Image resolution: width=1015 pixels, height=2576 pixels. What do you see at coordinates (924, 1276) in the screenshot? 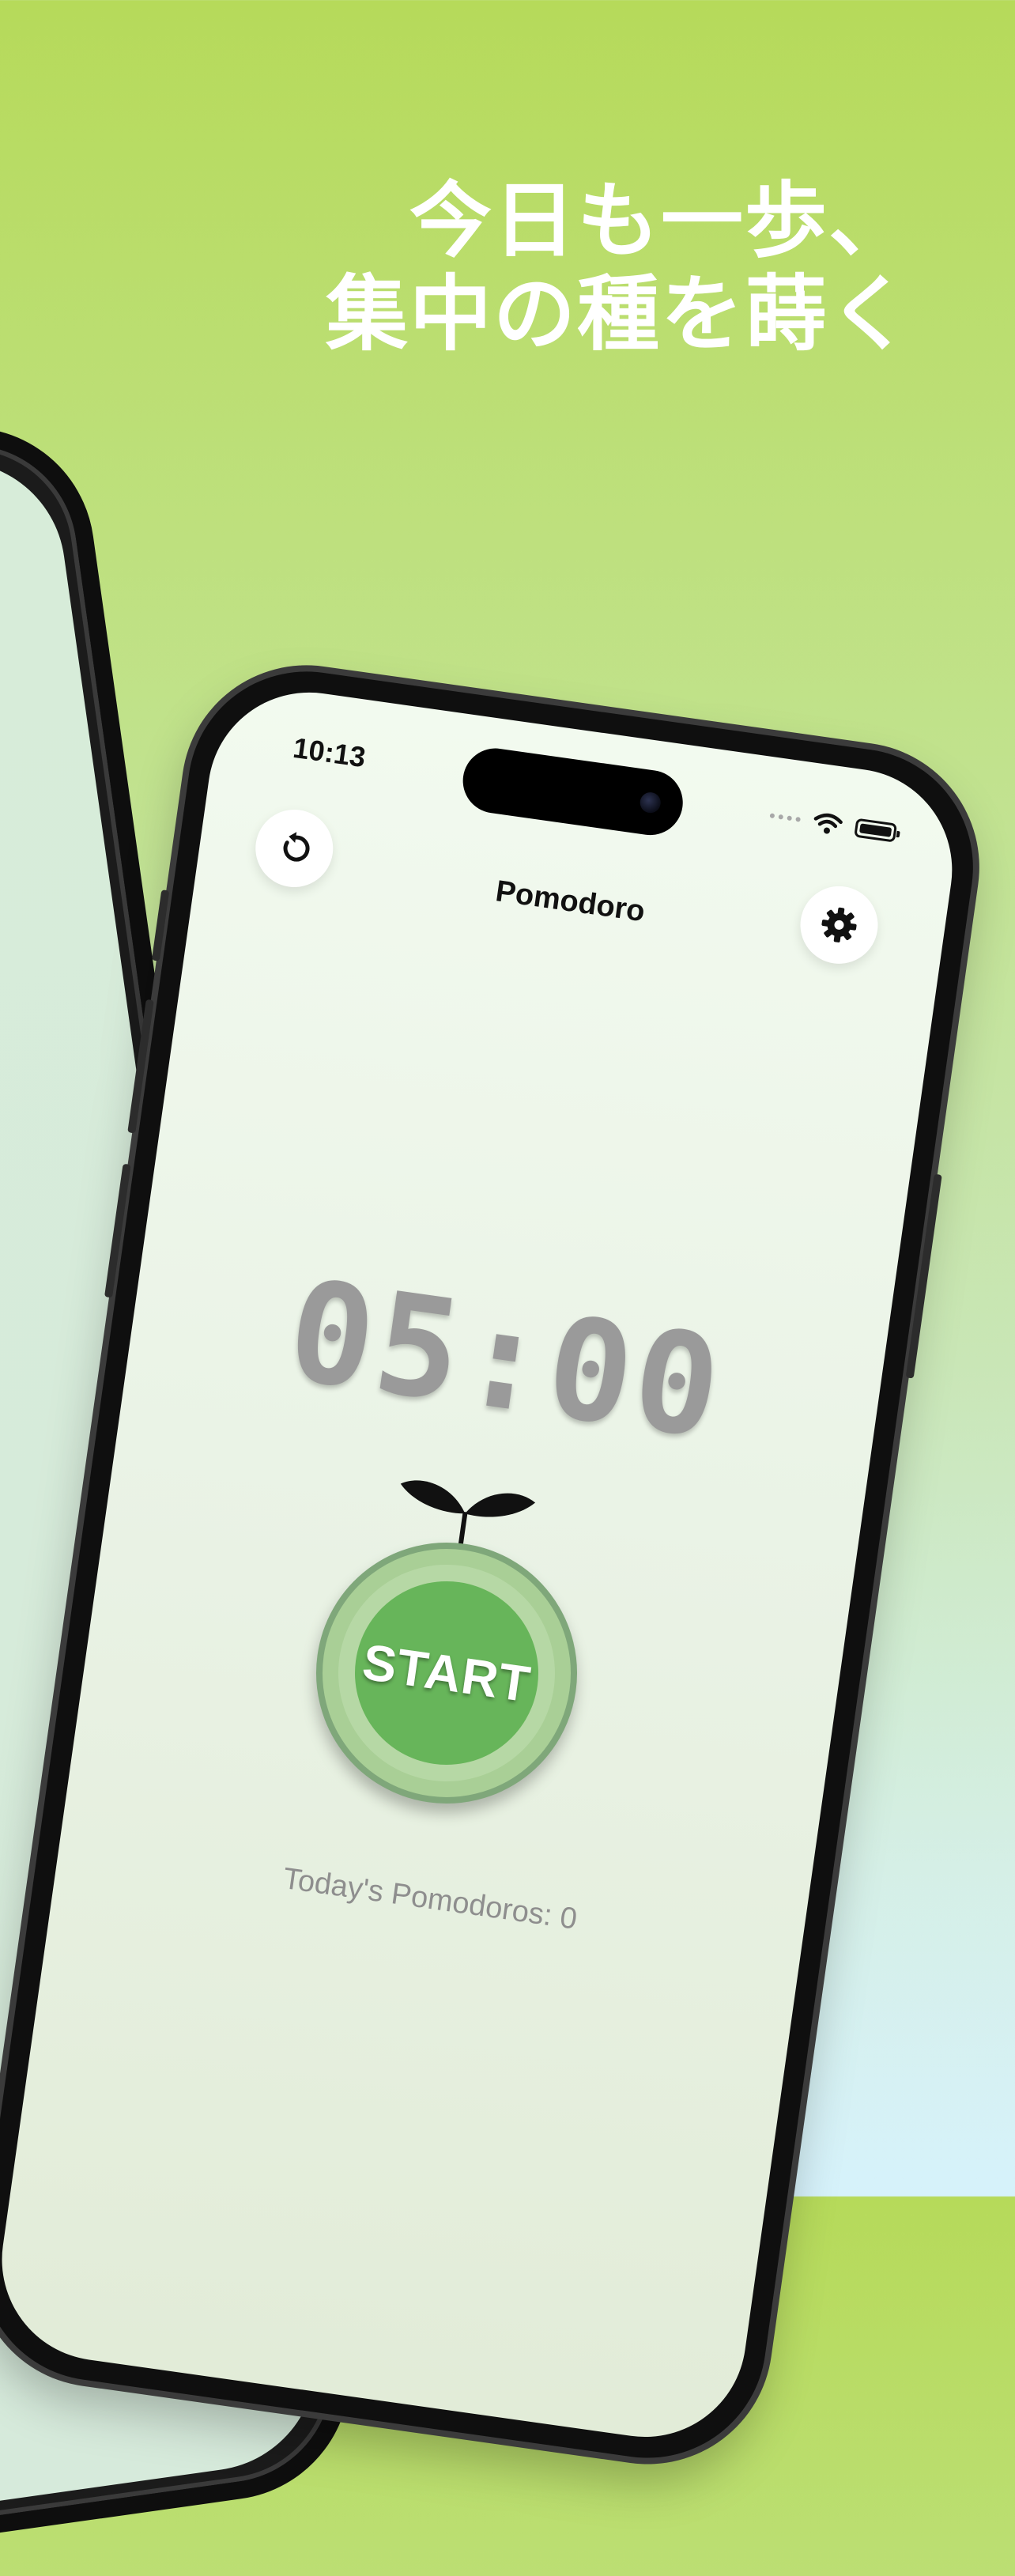
I see `phone-power-button` at bounding box center [924, 1276].